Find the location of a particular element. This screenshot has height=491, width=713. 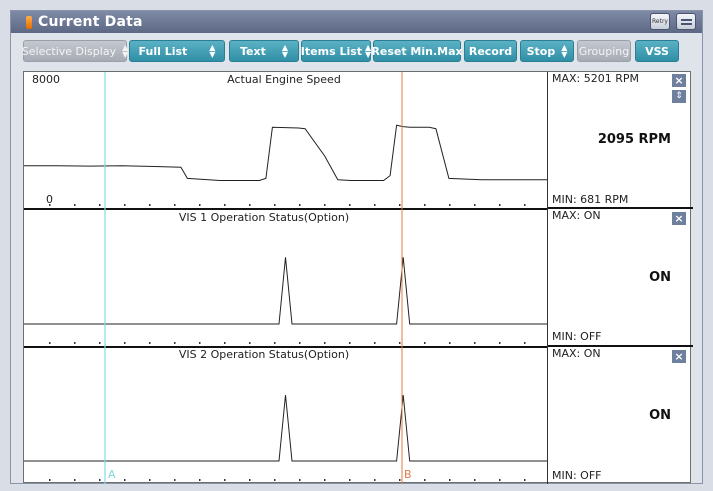

items-list-label: Items List is located at coordinates (331, 51).